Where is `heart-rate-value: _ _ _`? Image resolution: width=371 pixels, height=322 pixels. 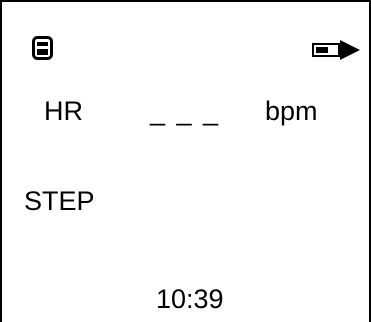 heart-rate-value: _ _ _ is located at coordinates (185, 111).